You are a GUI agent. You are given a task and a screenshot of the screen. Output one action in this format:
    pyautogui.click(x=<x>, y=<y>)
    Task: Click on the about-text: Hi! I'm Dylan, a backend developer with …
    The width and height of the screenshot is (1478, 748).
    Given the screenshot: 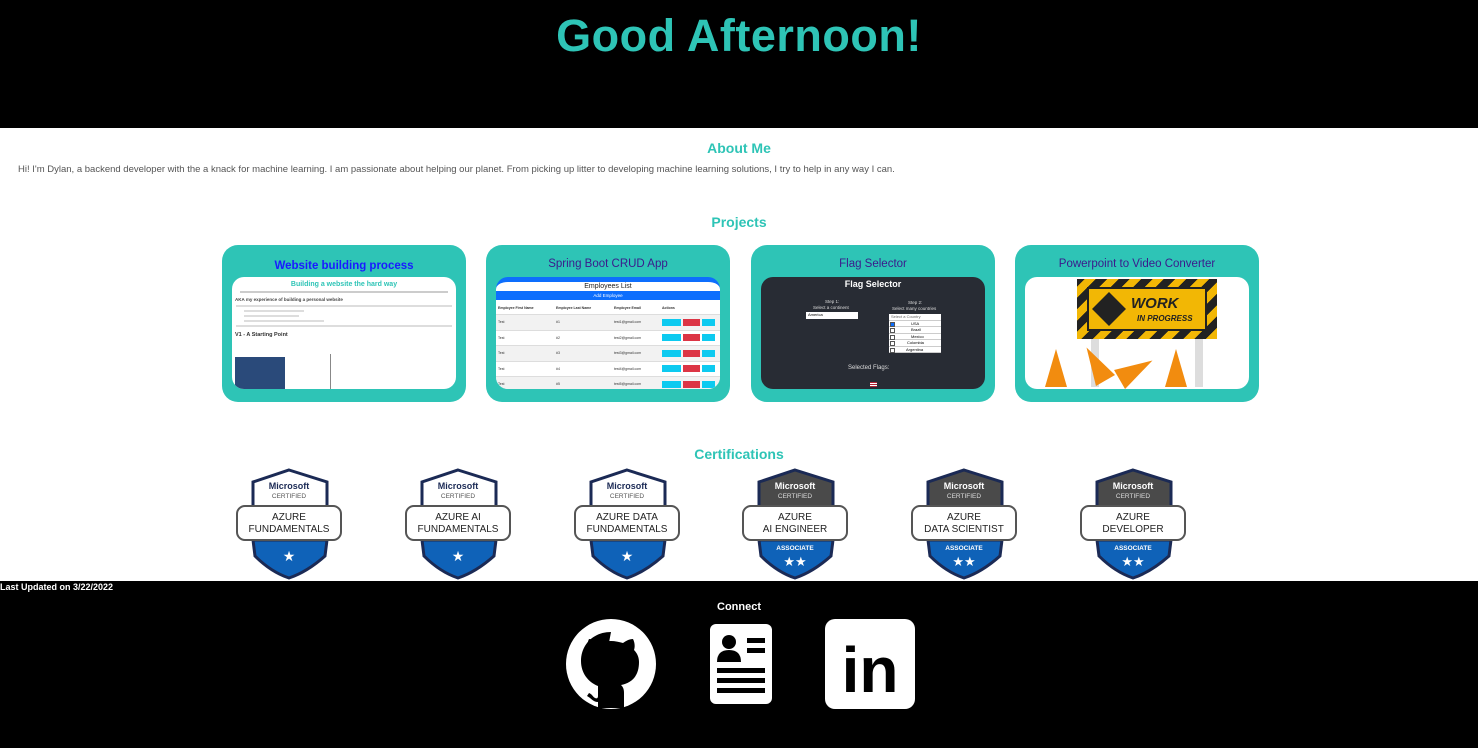 What is the action you would take?
    pyautogui.click(x=456, y=169)
    